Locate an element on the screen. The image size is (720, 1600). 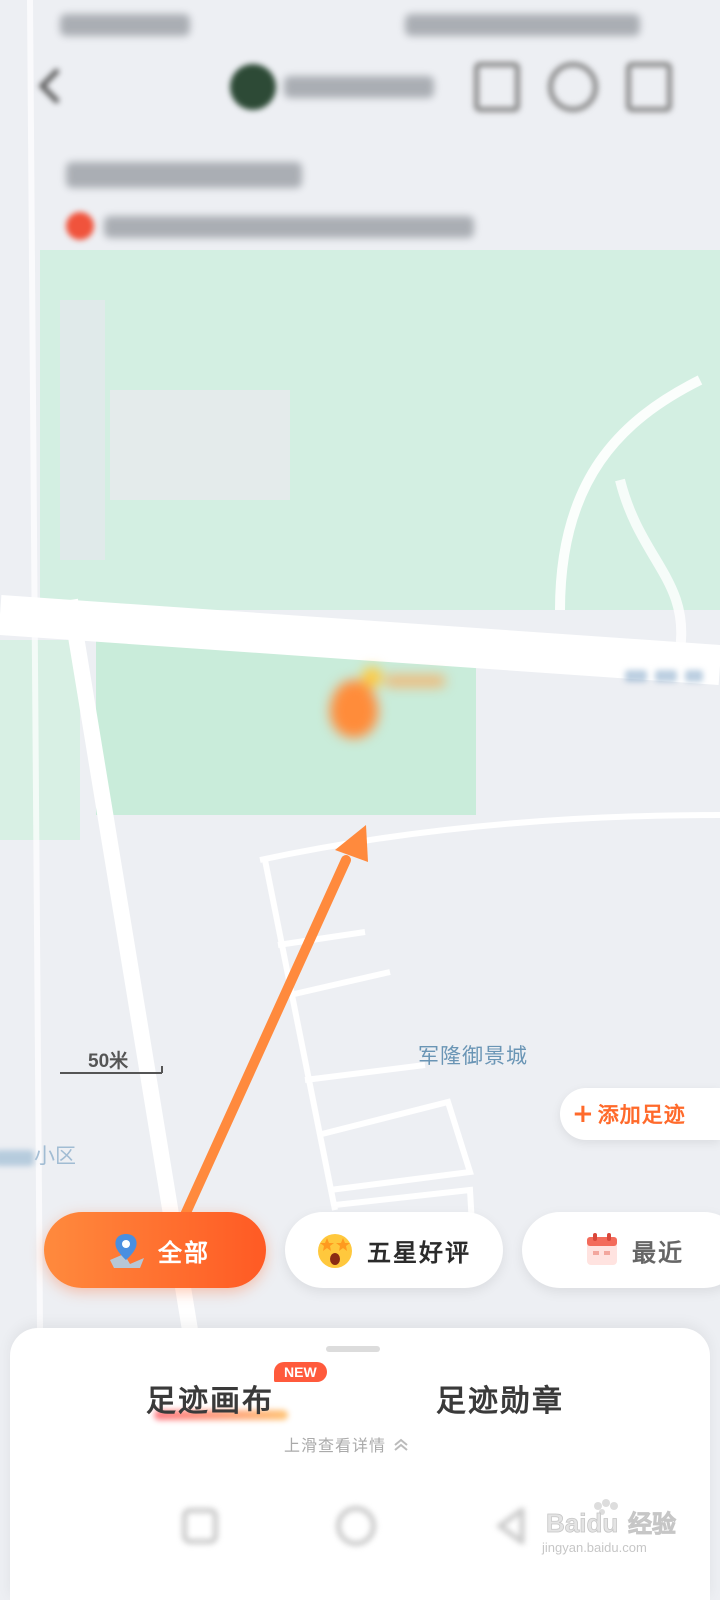
star-eyes-emoji-icon is located at coordinates (335, 1251).